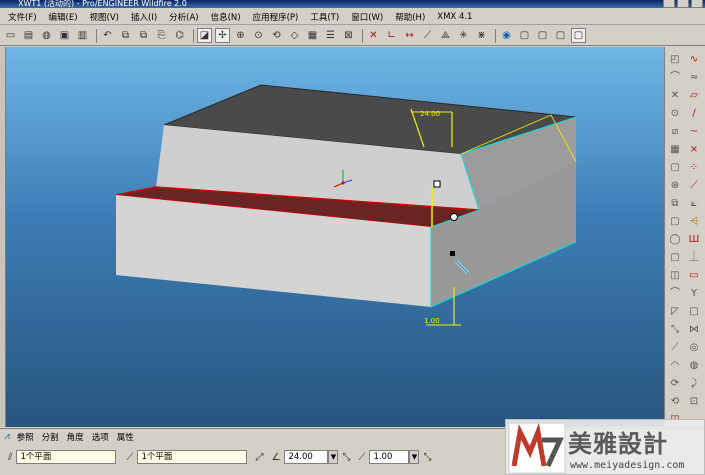 The width and height of the screenshot is (705, 475). I want to click on maximize-button, so click(683, 4).